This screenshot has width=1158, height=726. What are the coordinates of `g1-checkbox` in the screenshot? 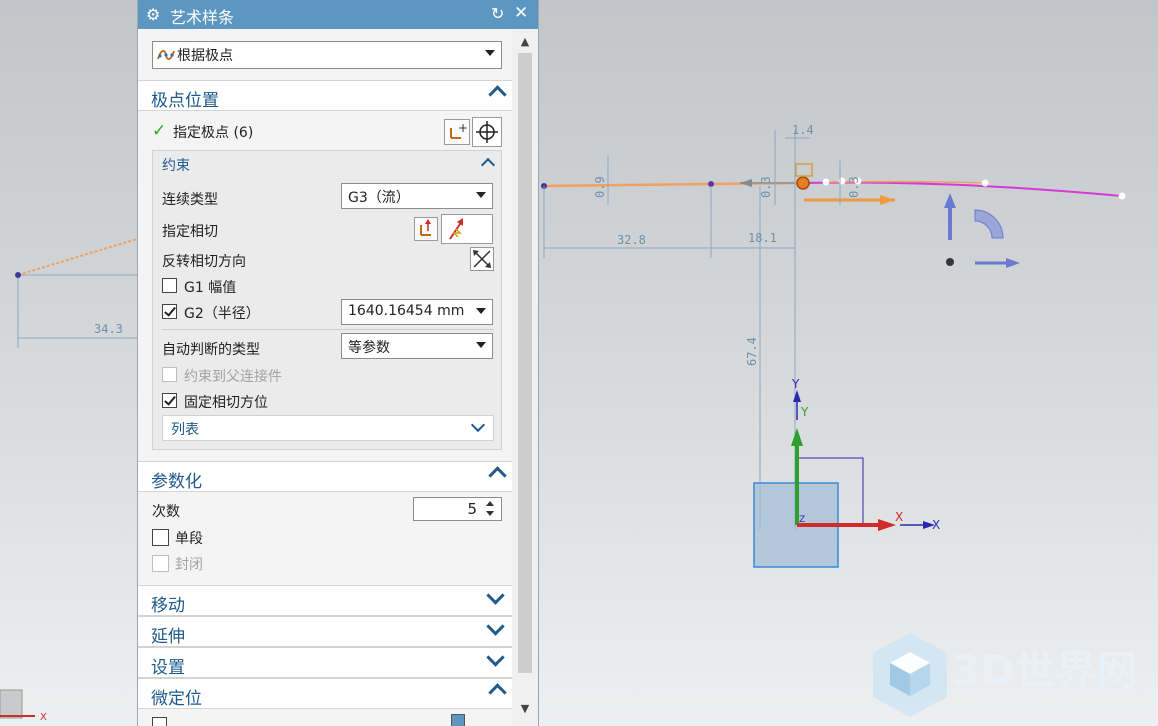 It's located at (169, 285).